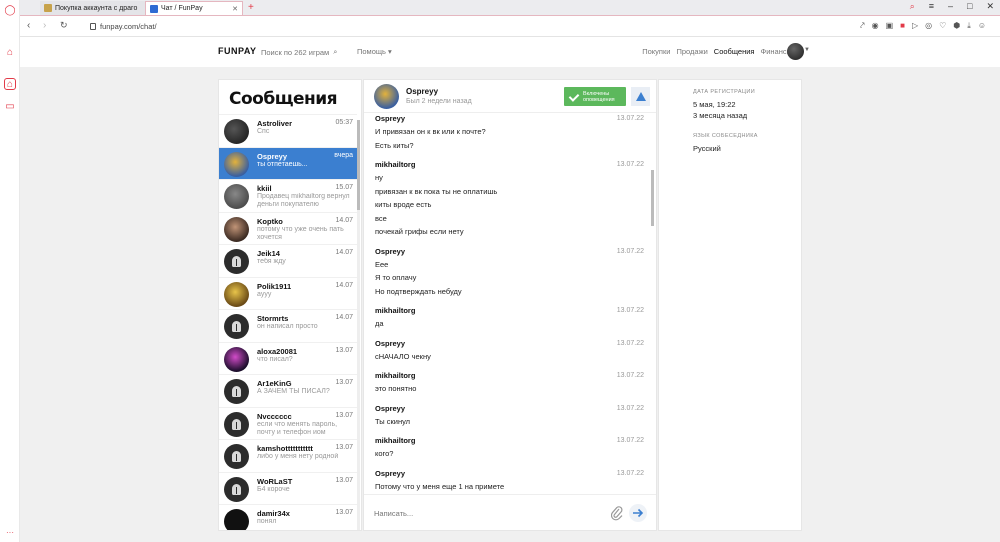  Describe the element at coordinates (10, 84) in the screenshot. I see `home-icon: ⌂` at that location.